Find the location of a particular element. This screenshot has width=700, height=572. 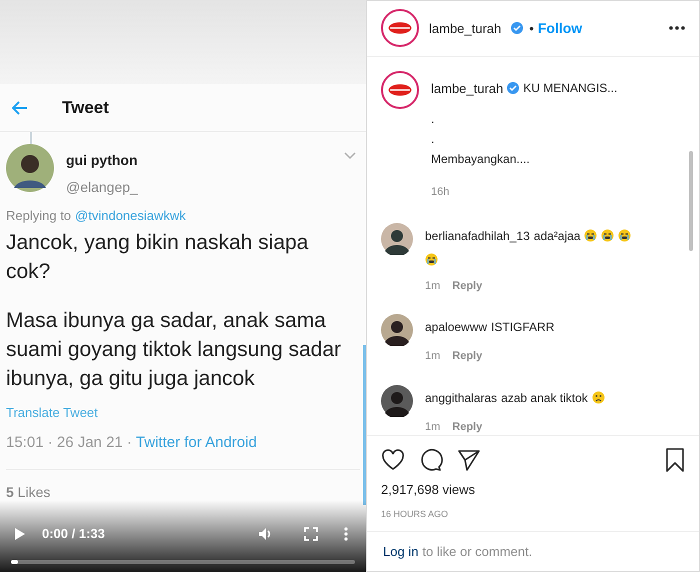

post-age: 16h is located at coordinates (440, 192).